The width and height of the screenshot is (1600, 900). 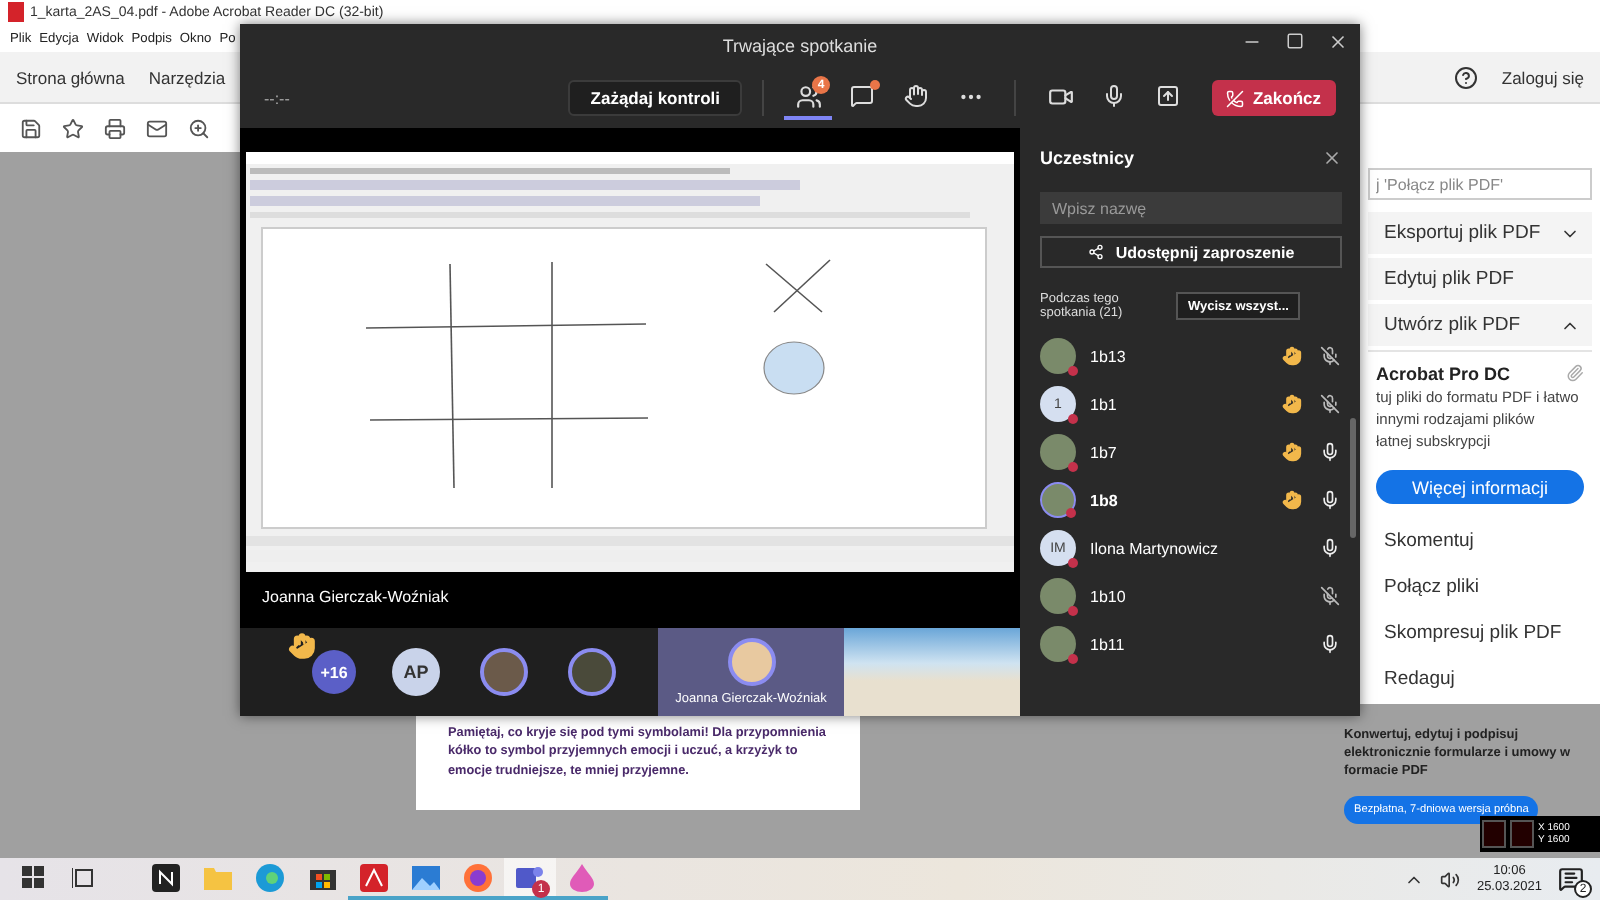 What do you see at coordinates (33, 877) in the screenshot?
I see `windows-logo-icon` at bounding box center [33, 877].